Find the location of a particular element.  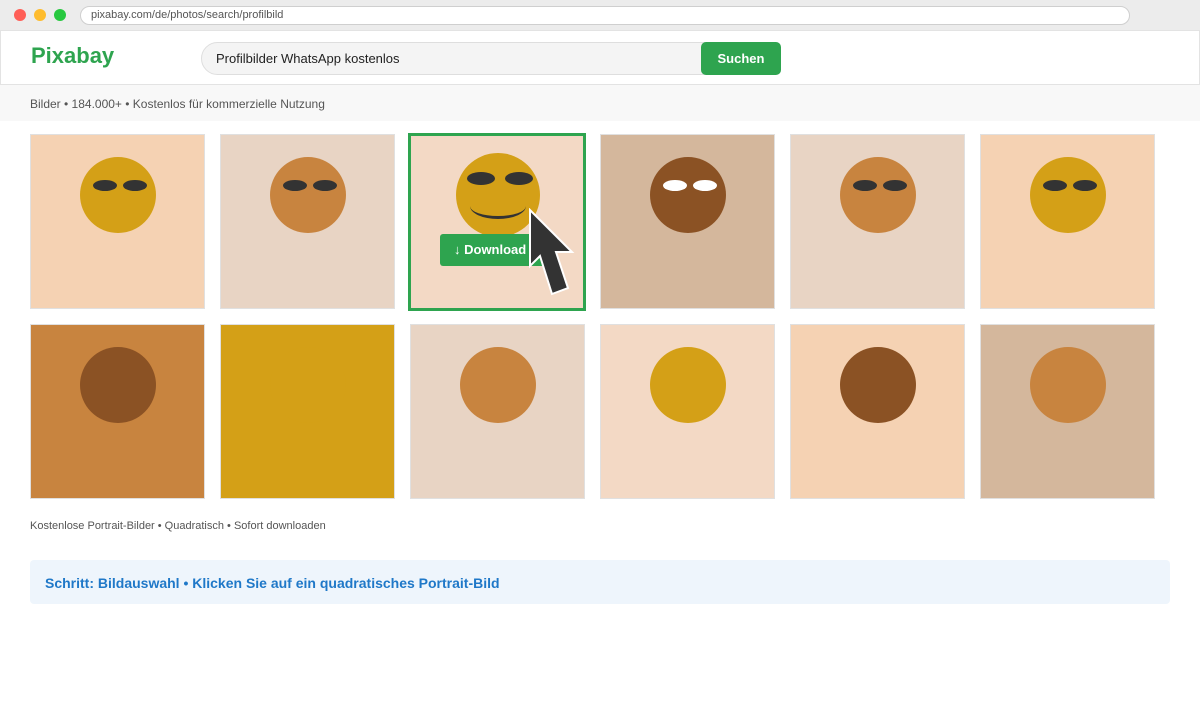

maximize-window-icon is located at coordinates (60, 15).